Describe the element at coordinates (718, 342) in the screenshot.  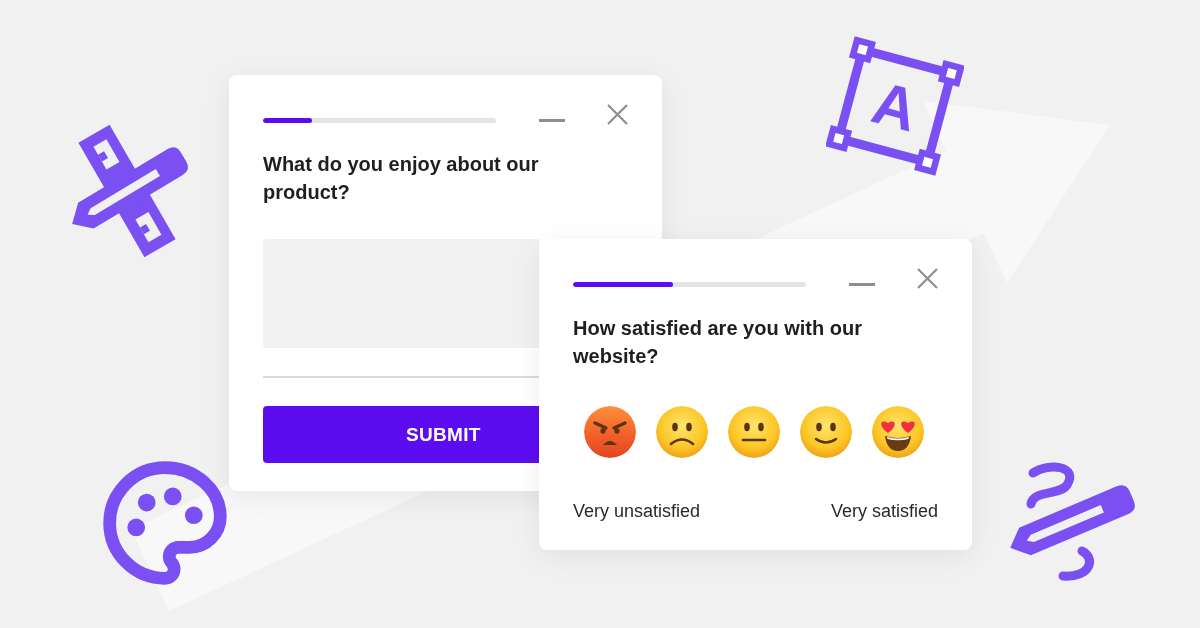
I see `question-text: How satisfied are you with our website?` at that location.